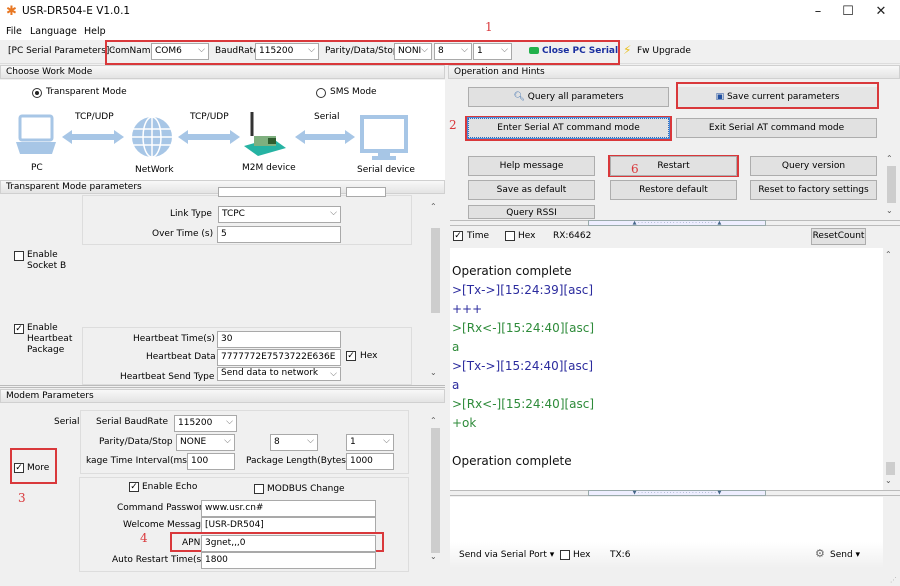  Describe the element at coordinates (890, 369) in the screenshot. I see `receive-log-scrollbar: ⌃ ⌄` at that location.